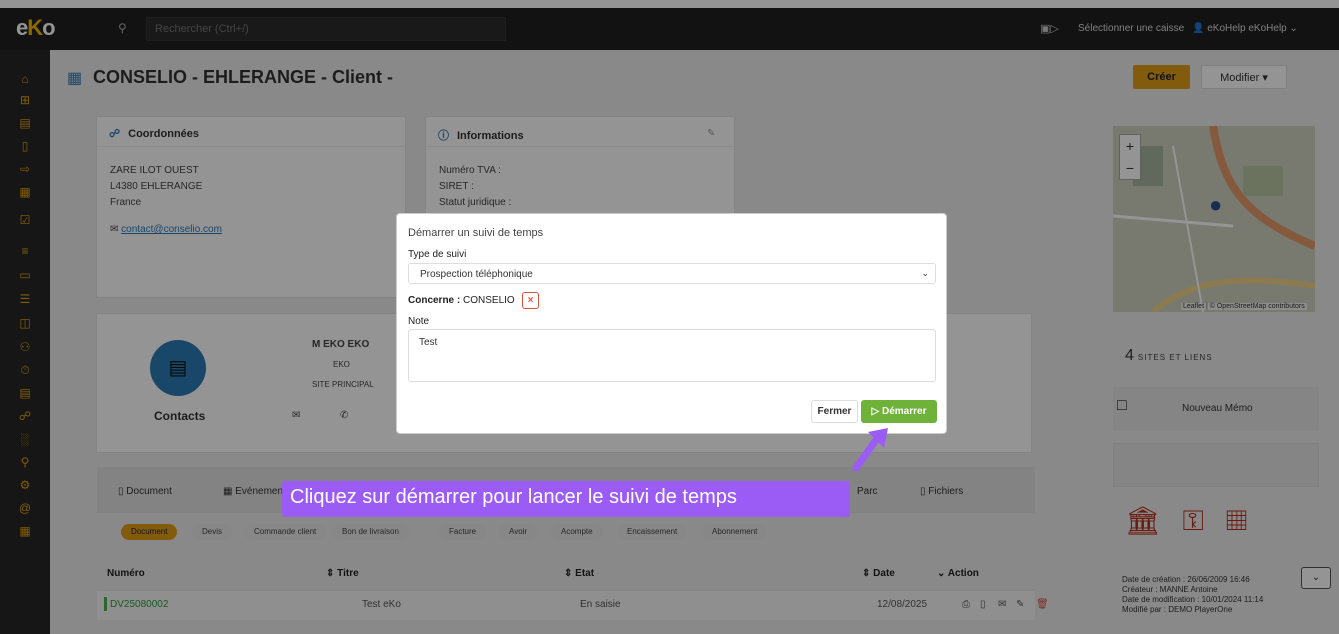 This screenshot has width=1339, height=634. I want to click on chevron-down-icon: ⌄, so click(925, 273).